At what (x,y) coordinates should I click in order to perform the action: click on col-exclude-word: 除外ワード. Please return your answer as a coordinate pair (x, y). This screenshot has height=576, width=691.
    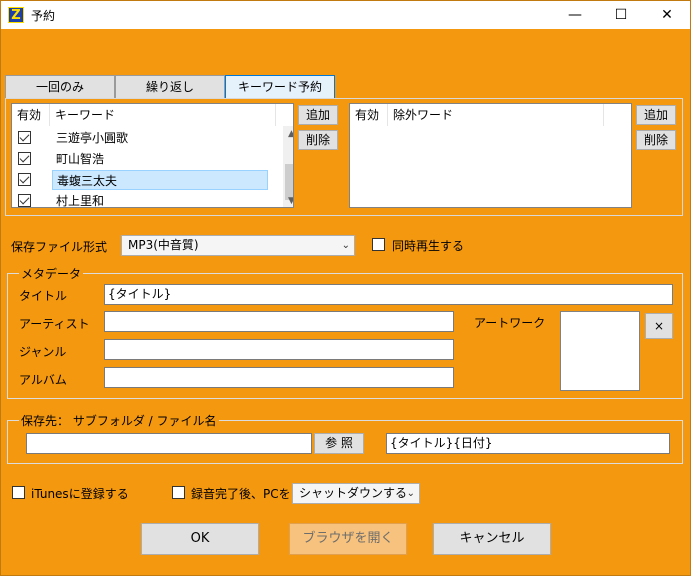
    Looking at the image, I should click on (496, 115).